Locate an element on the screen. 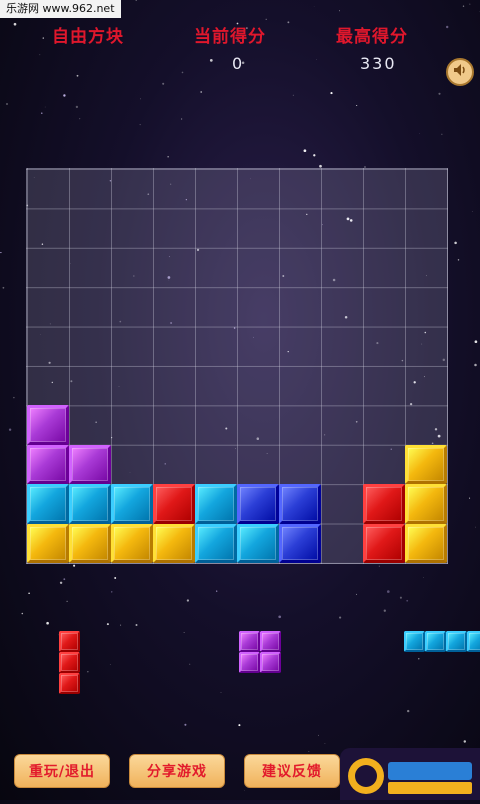  sound-toggle-button is located at coordinates (460, 72).